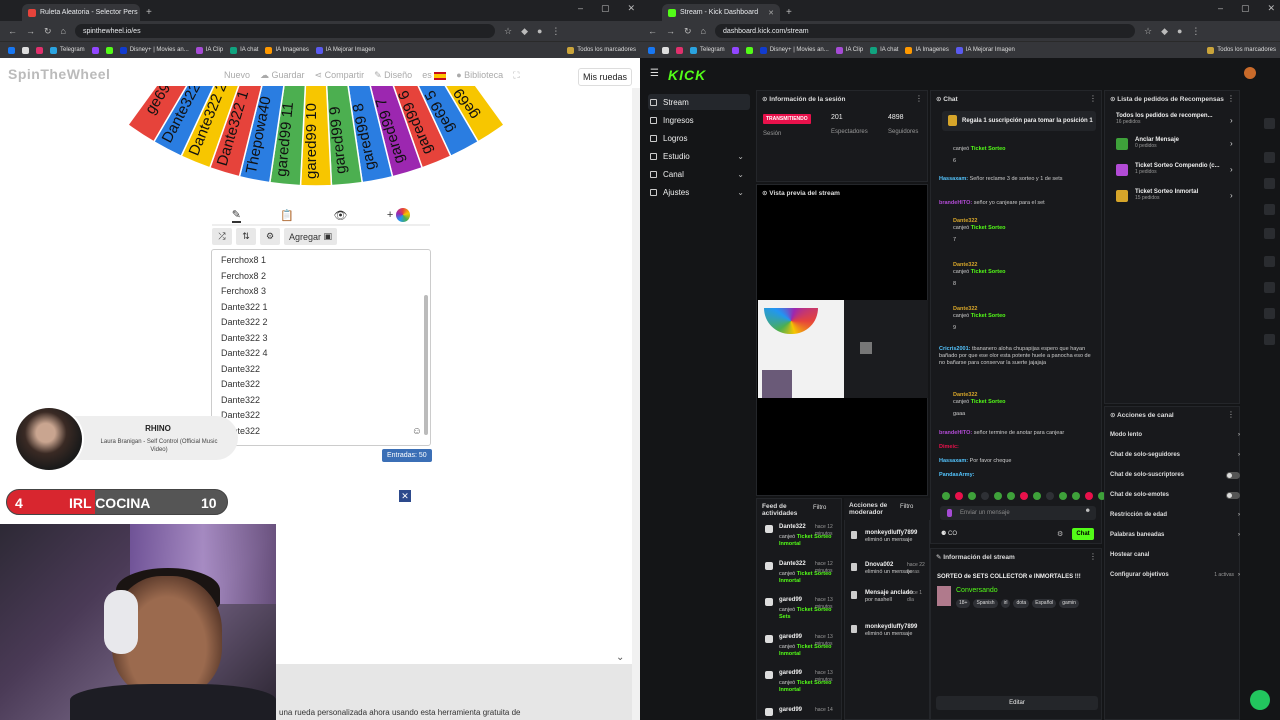 The width and height of the screenshot is (1280, 720). What do you see at coordinates (1093, 98) in the screenshot?
I see `chat-menu-icon: ⋮` at bounding box center [1093, 98].